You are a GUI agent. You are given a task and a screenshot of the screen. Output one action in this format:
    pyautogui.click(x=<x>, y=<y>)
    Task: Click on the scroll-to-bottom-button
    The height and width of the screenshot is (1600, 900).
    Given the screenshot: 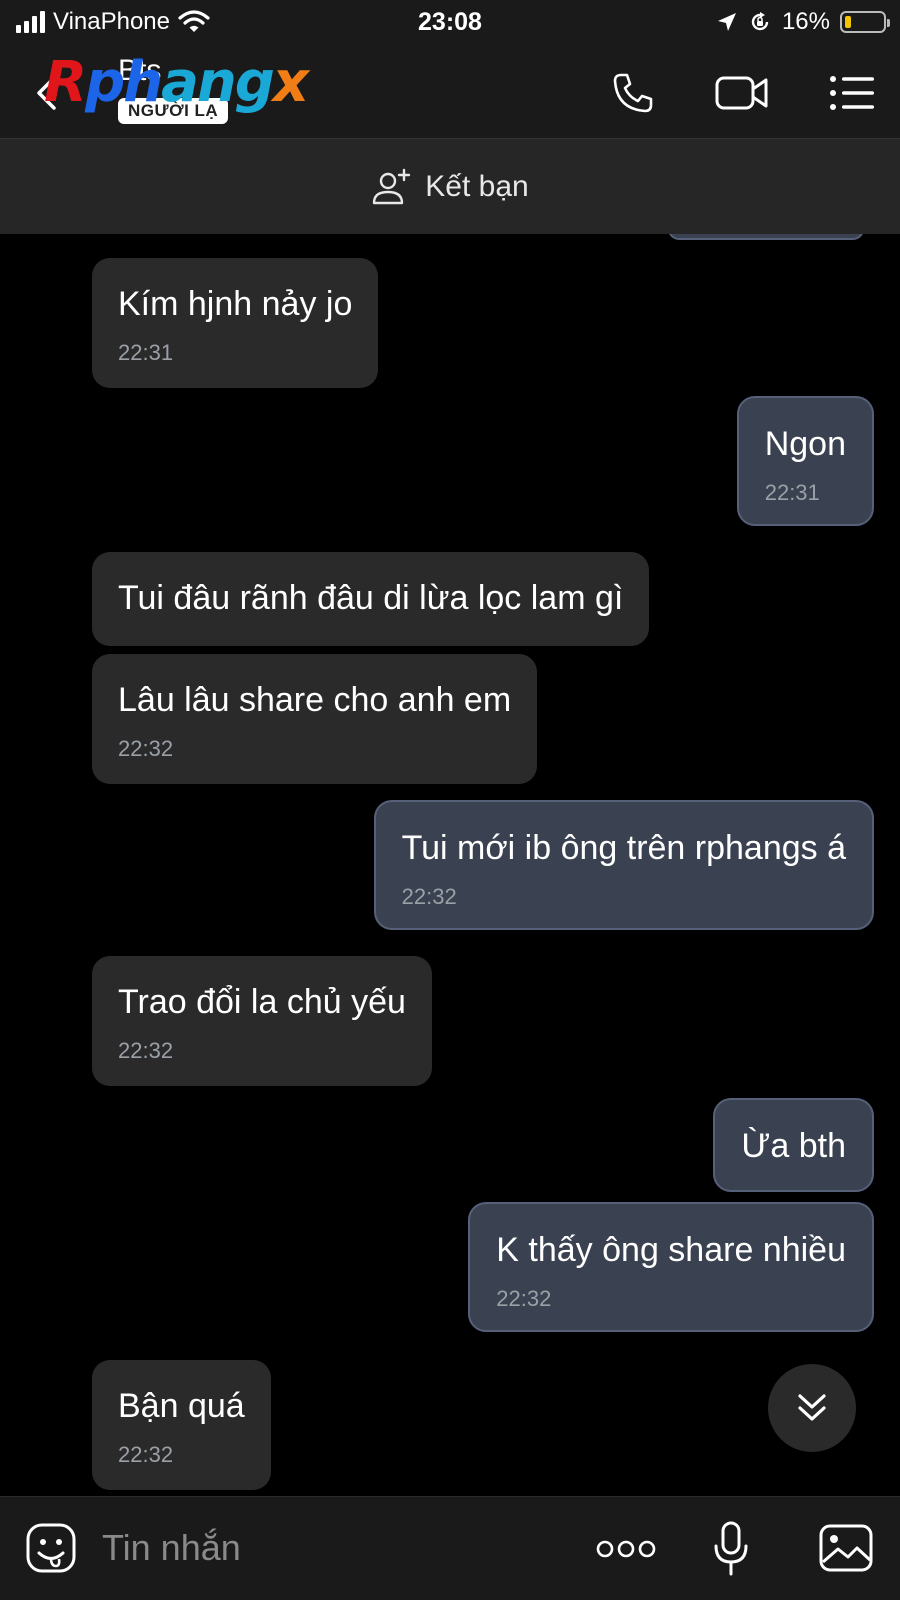 What is the action you would take?
    pyautogui.click(x=812, y=1408)
    